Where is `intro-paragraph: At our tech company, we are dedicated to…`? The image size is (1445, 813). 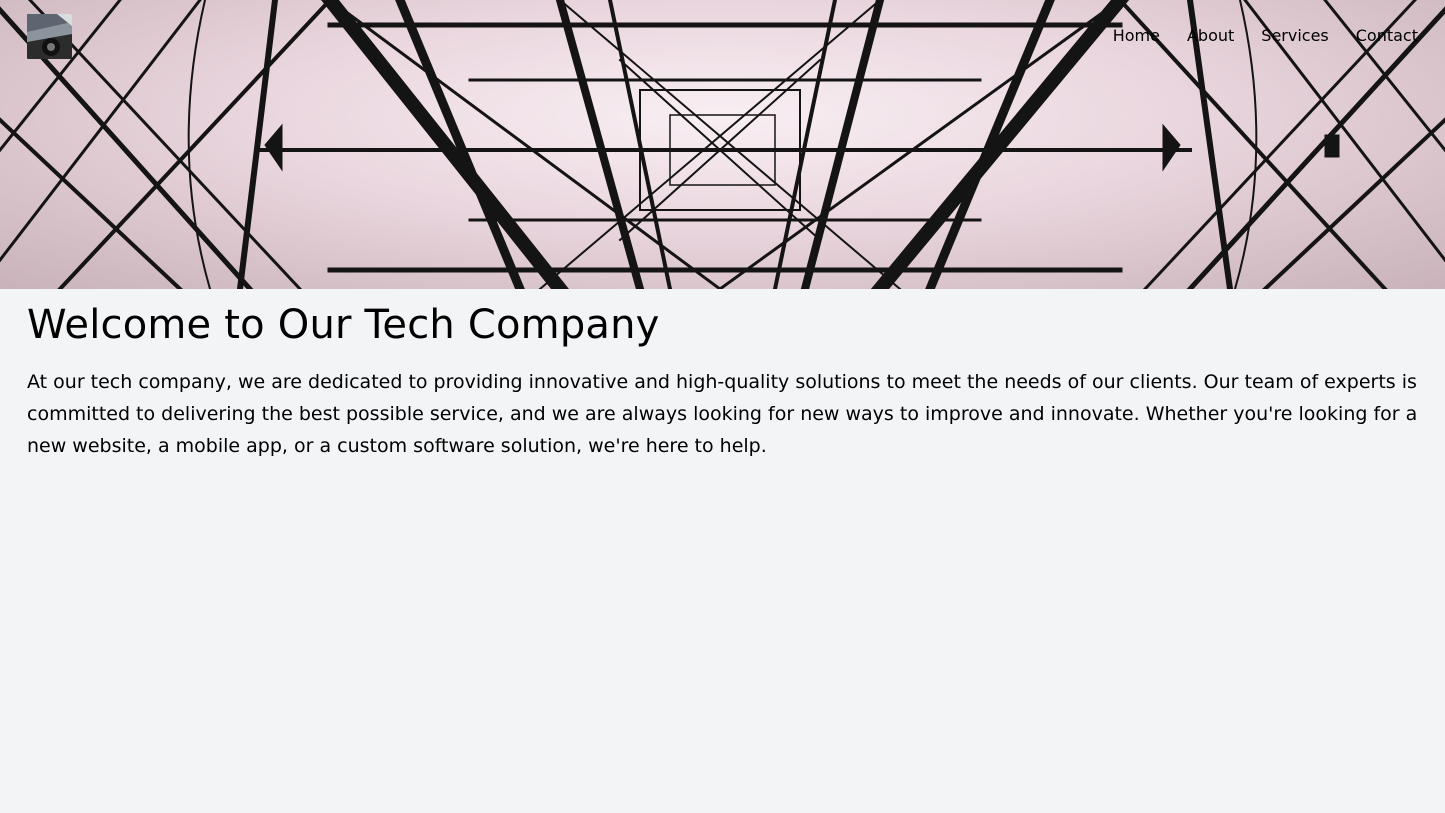
intro-paragraph: At our tech company, we are dedicated to… is located at coordinates (722, 414).